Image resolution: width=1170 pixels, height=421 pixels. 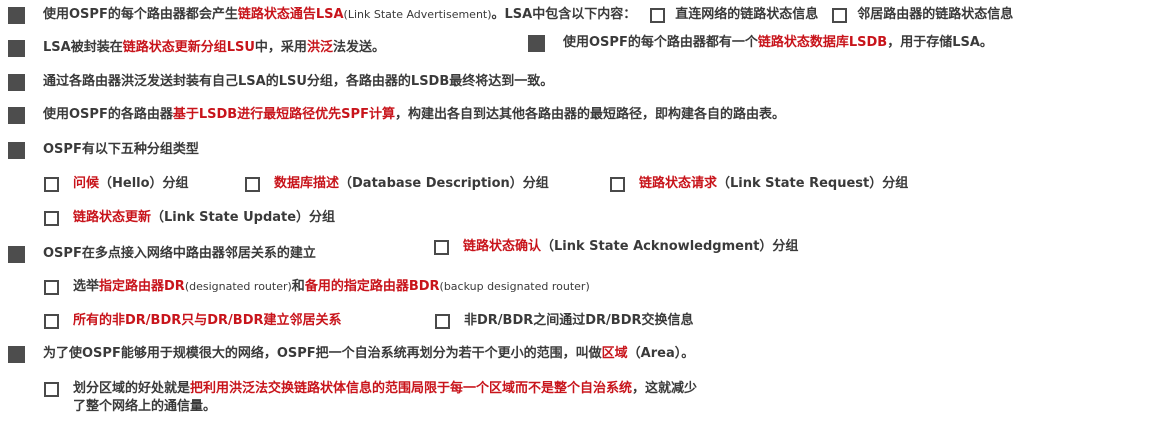 I want to click on highlight-bdr: 备用的指定路由器BDR, so click(x=372, y=286).